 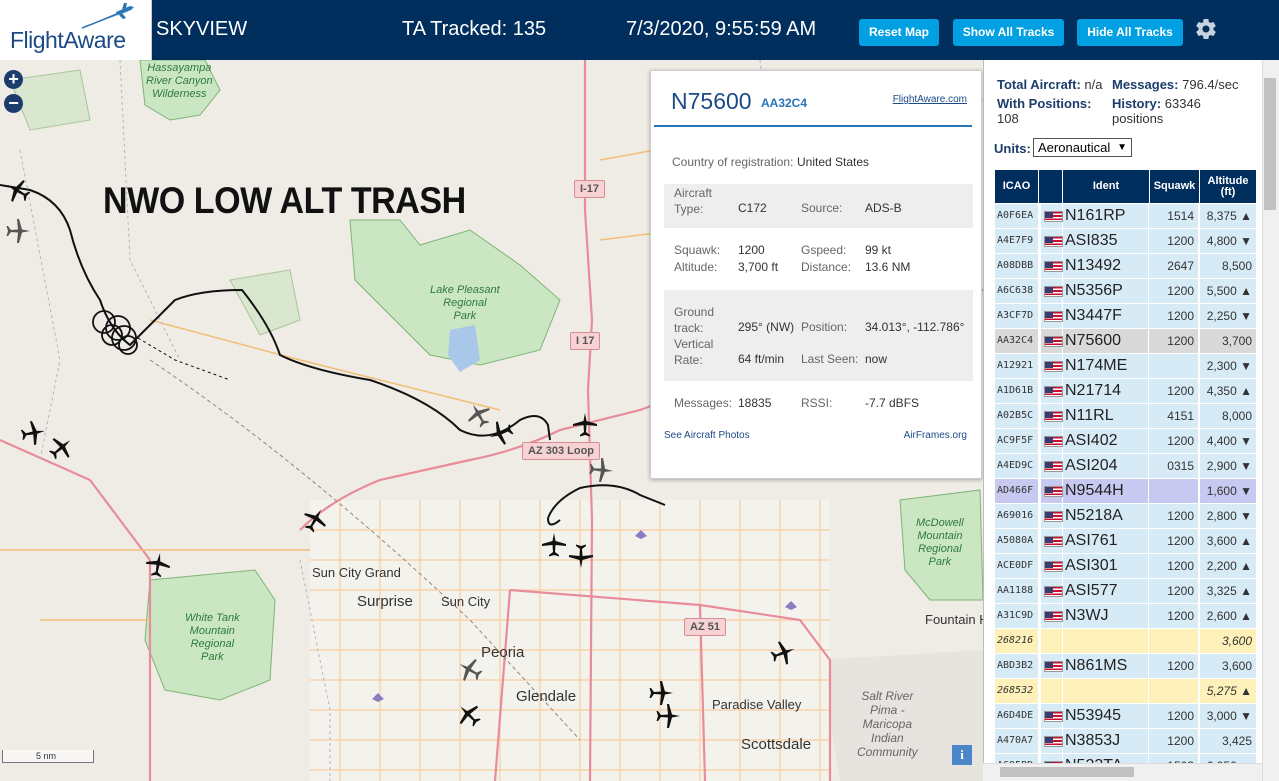 What do you see at coordinates (546, 696) in the screenshot?
I see `place-glendale: Glendale` at bounding box center [546, 696].